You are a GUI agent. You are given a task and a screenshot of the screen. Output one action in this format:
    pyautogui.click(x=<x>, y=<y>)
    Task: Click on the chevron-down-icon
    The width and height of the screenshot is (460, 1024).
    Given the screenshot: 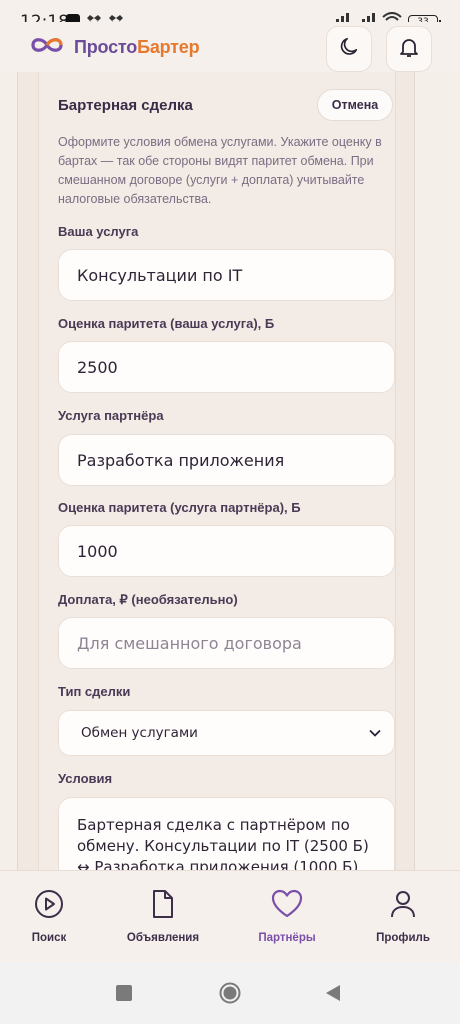 What is the action you would take?
    pyautogui.click(x=375, y=735)
    